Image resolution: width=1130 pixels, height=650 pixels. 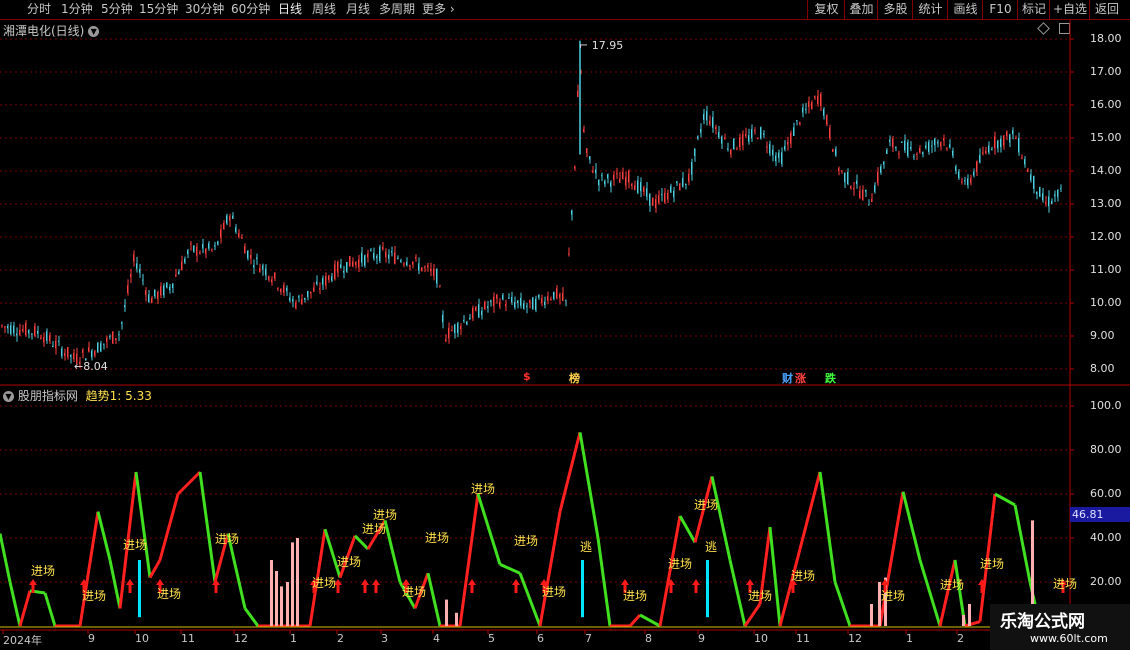 I want to click on price-tick-label: 18.00, so click(x=1106, y=38).